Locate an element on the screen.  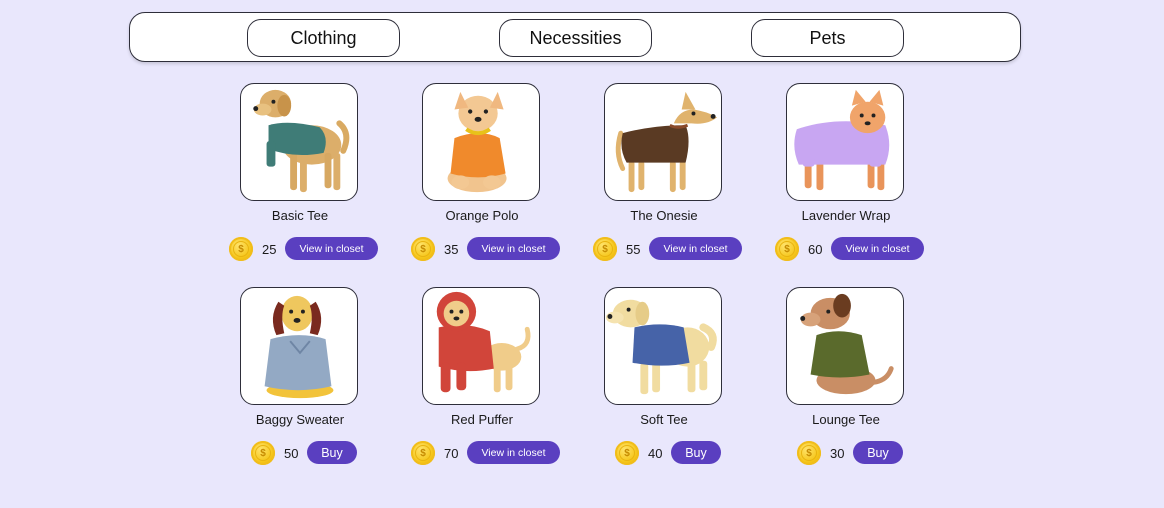
tab-pets: Pets is located at coordinates (827, 38).